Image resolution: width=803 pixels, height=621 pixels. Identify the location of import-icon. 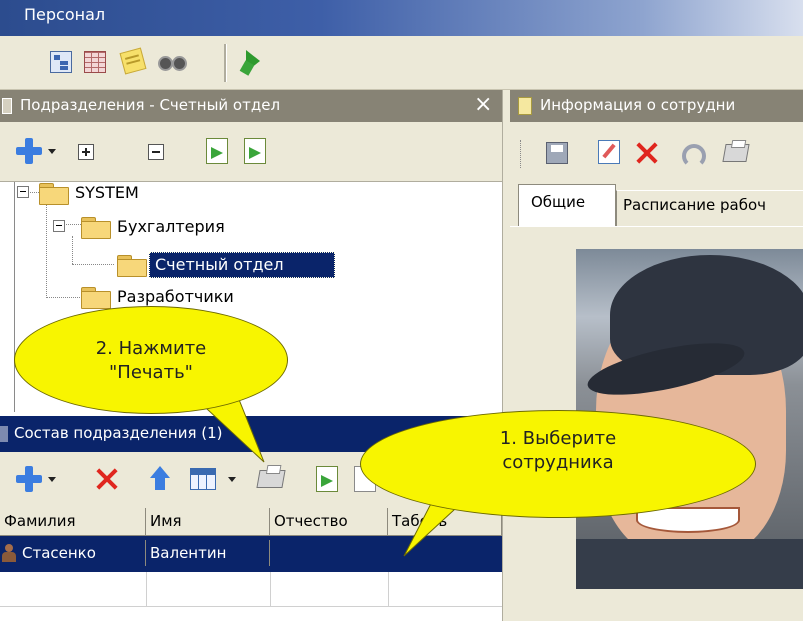
(217, 151).